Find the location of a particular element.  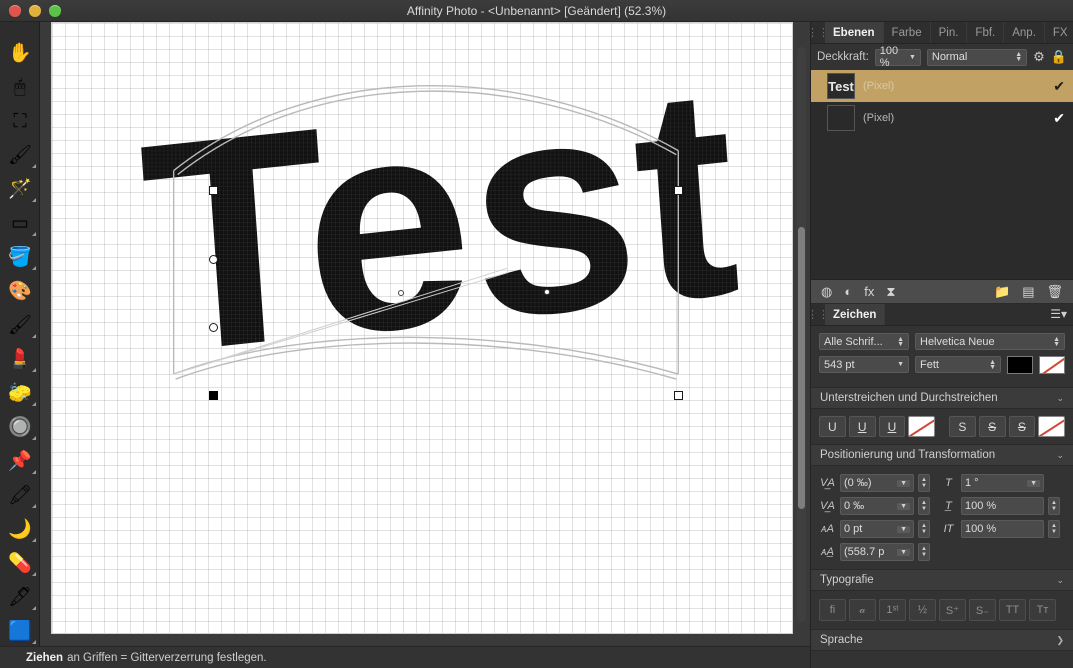

dodge-tool: 🌙 is located at coordinates (20, 529).